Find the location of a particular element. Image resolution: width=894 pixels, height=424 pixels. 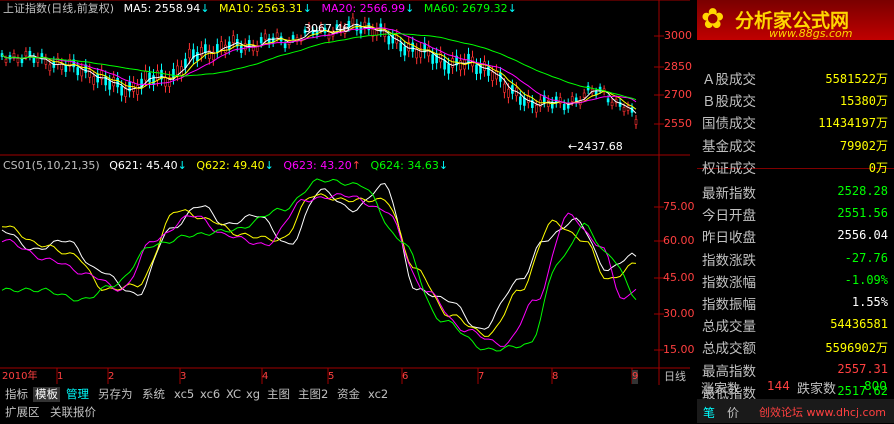

x-year-label: 2010年 is located at coordinates (20, 376).